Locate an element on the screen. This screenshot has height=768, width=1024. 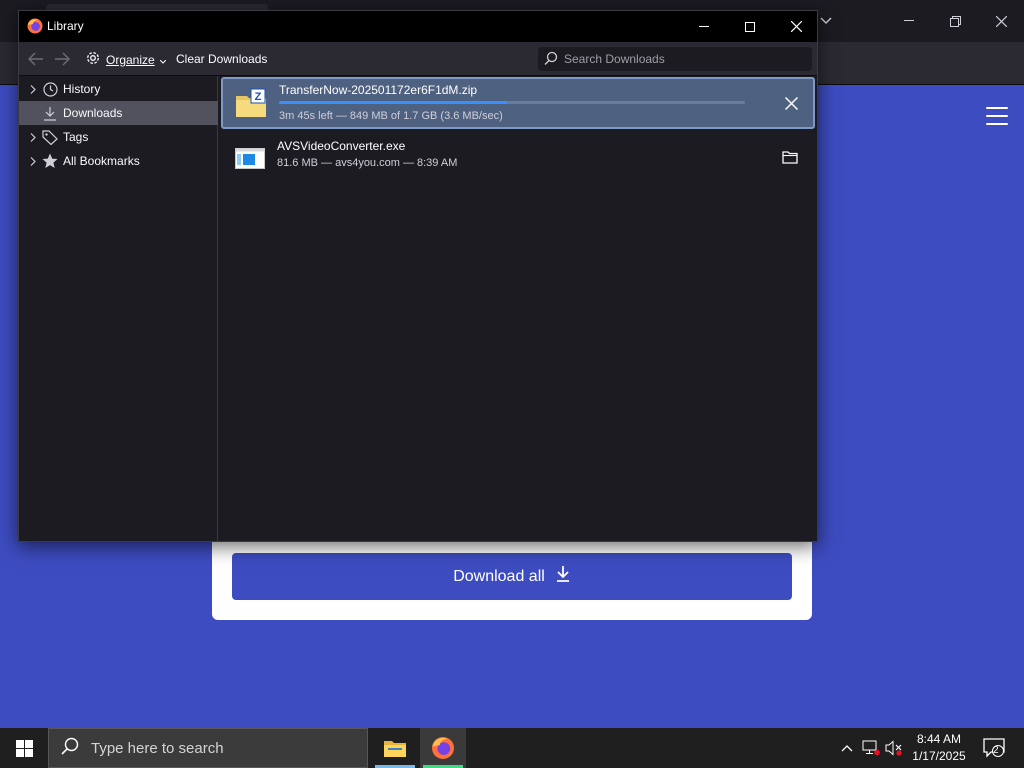
clock-date: 1/17/2025 is located at coordinates (939, 756).